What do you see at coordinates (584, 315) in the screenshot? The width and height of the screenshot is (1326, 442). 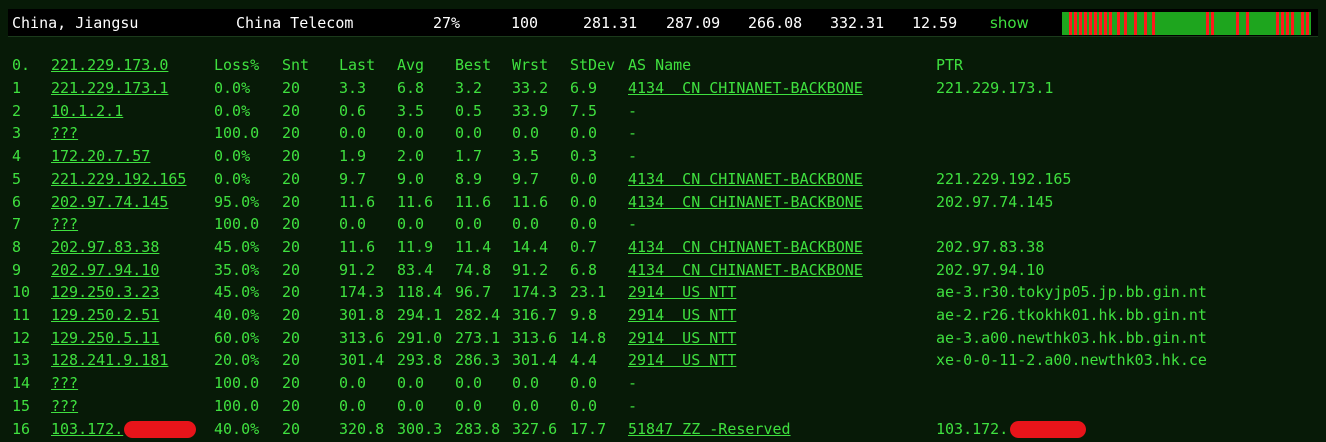 I see `cell-stdev: 9.8` at bounding box center [584, 315].